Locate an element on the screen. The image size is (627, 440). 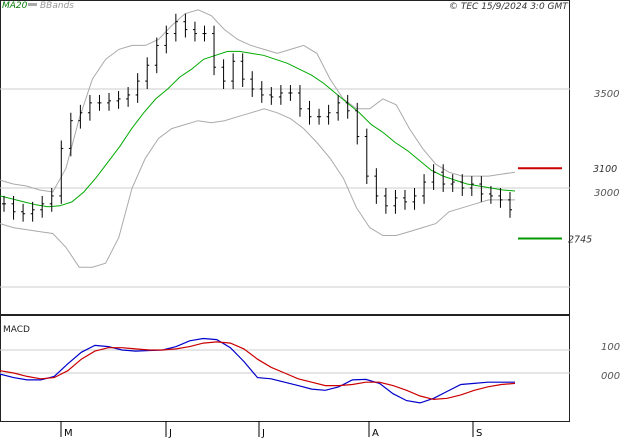
legend-ma20: MA20 is located at coordinates (15, 6).